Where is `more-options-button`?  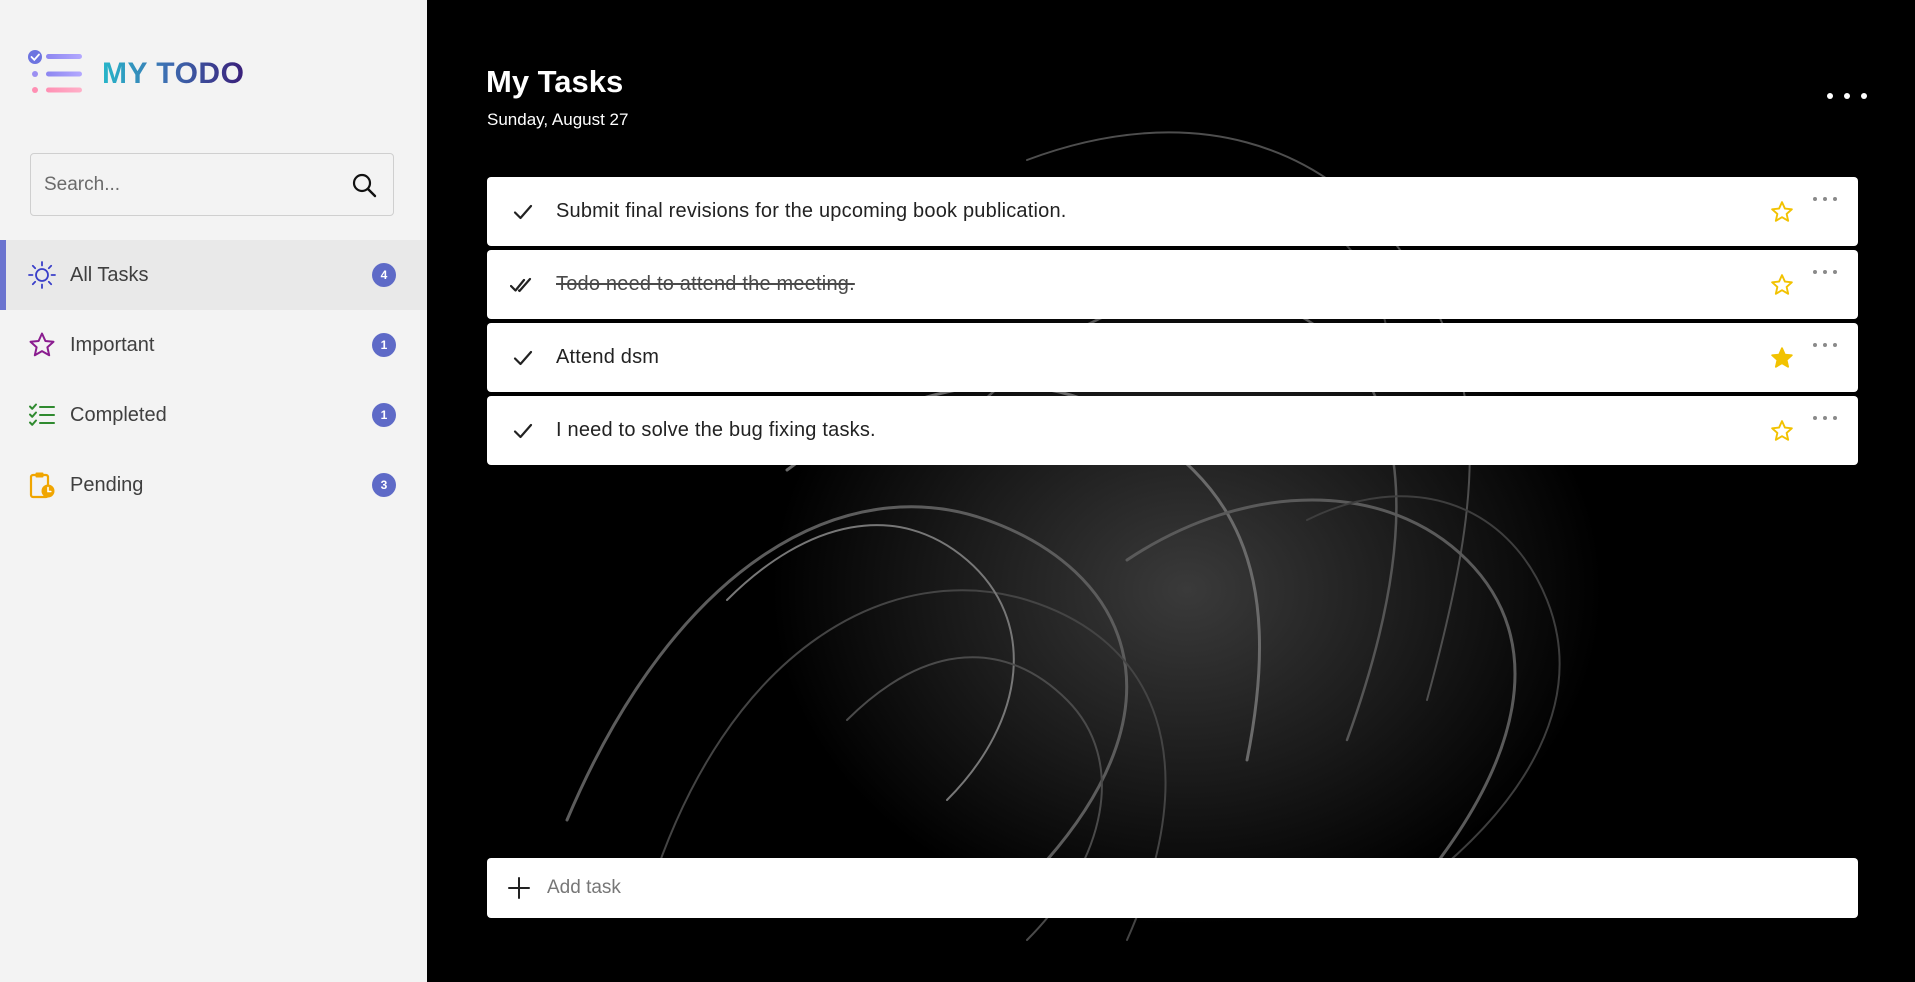 more-options-button is located at coordinates (1847, 96).